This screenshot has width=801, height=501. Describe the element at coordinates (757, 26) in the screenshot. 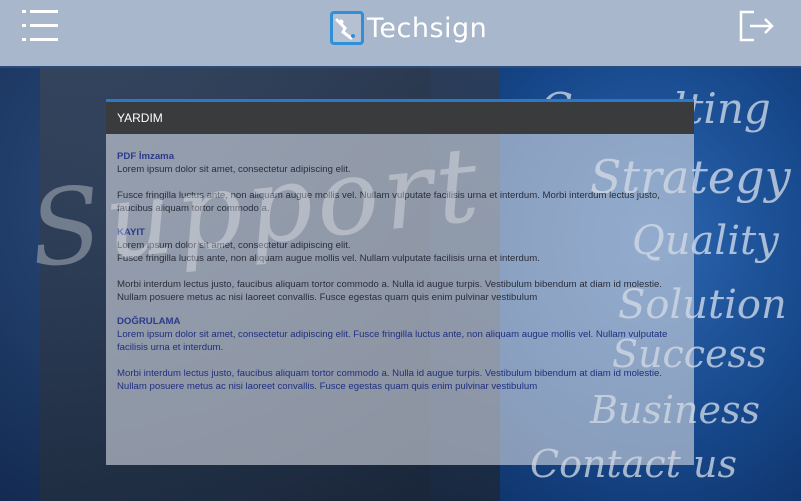

I see `logout-icon` at that location.